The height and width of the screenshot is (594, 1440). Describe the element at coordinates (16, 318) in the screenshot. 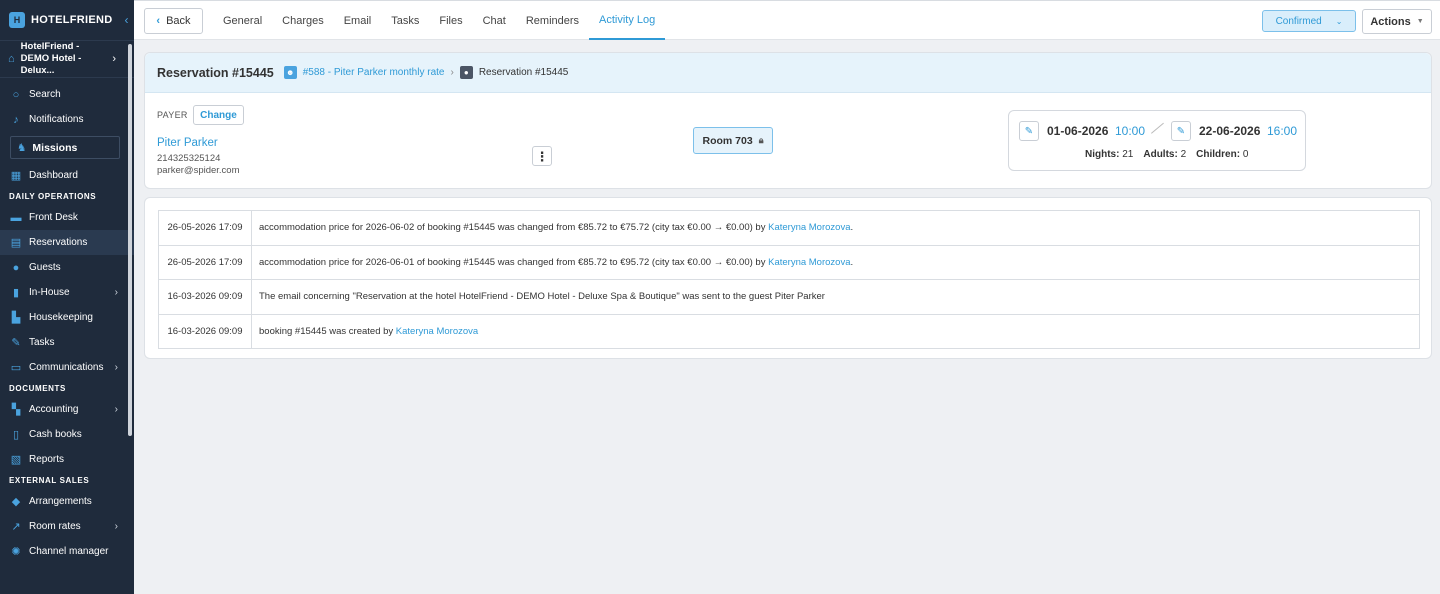

I see `housekeeping-icon: ▙` at that location.